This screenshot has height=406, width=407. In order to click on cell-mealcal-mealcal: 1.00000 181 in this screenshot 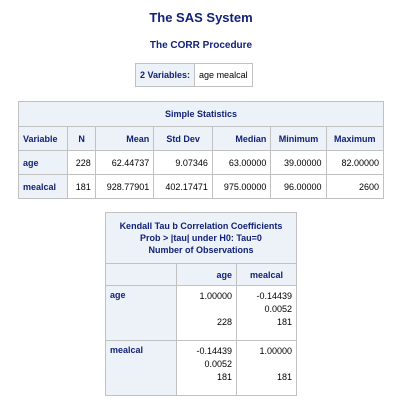, I will do `click(266, 368)`.